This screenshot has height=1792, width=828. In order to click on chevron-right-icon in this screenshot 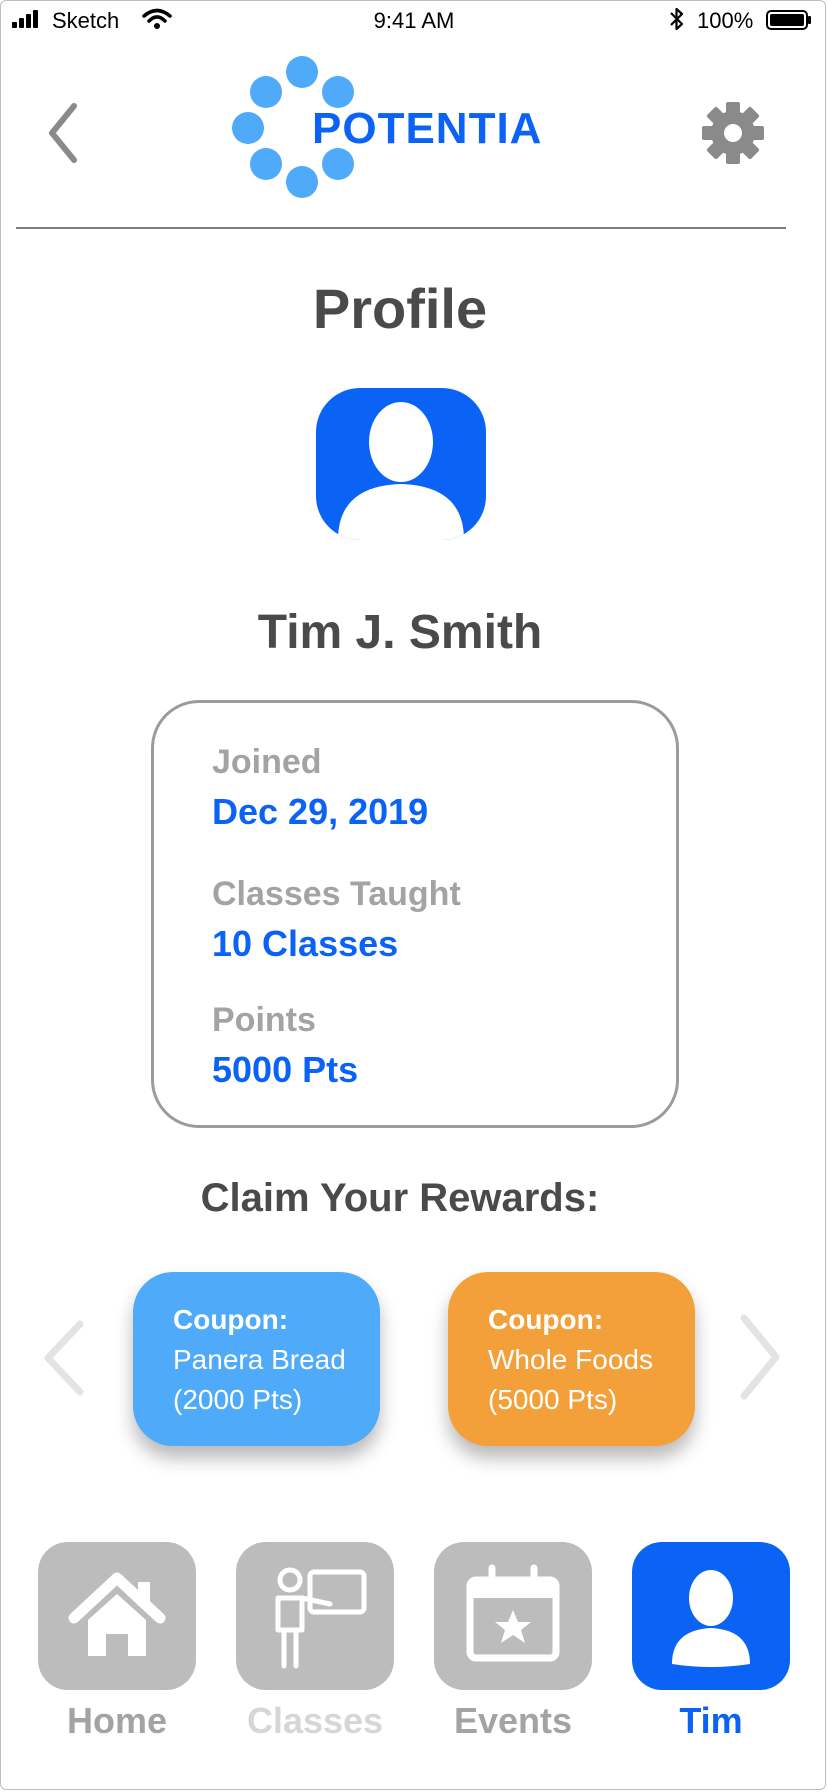, I will do `click(759, 1357)`.